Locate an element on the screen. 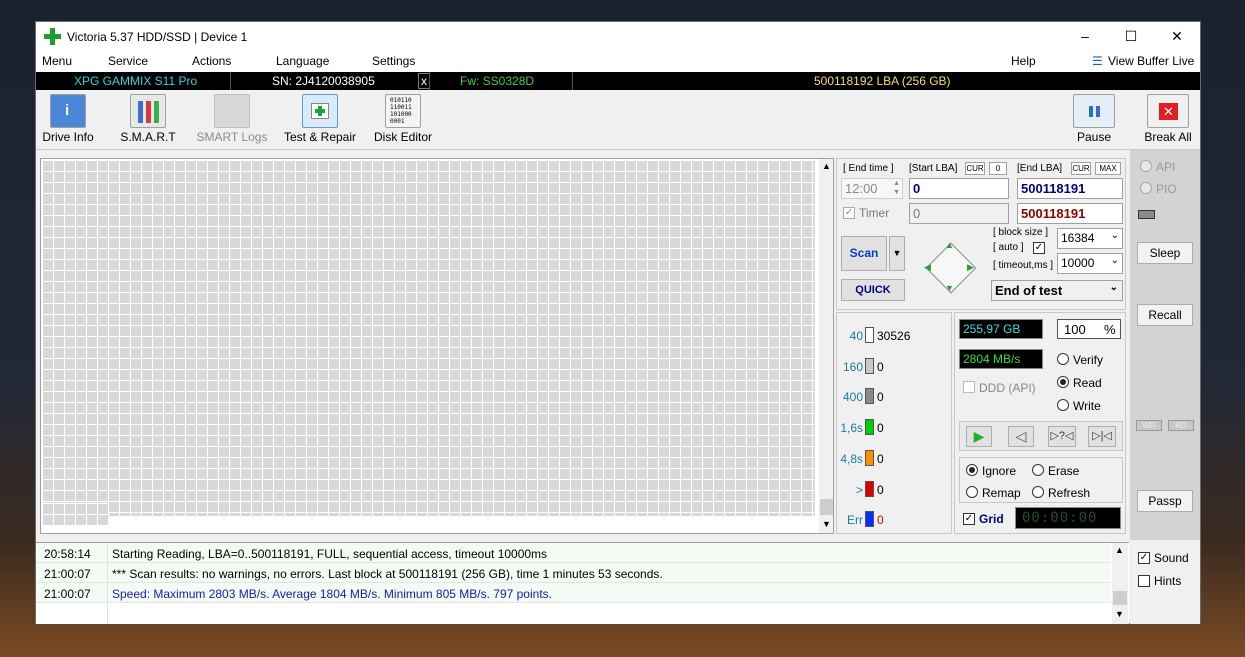 This screenshot has width=1245, height=657. sound-label: Sound is located at coordinates (1171, 558).